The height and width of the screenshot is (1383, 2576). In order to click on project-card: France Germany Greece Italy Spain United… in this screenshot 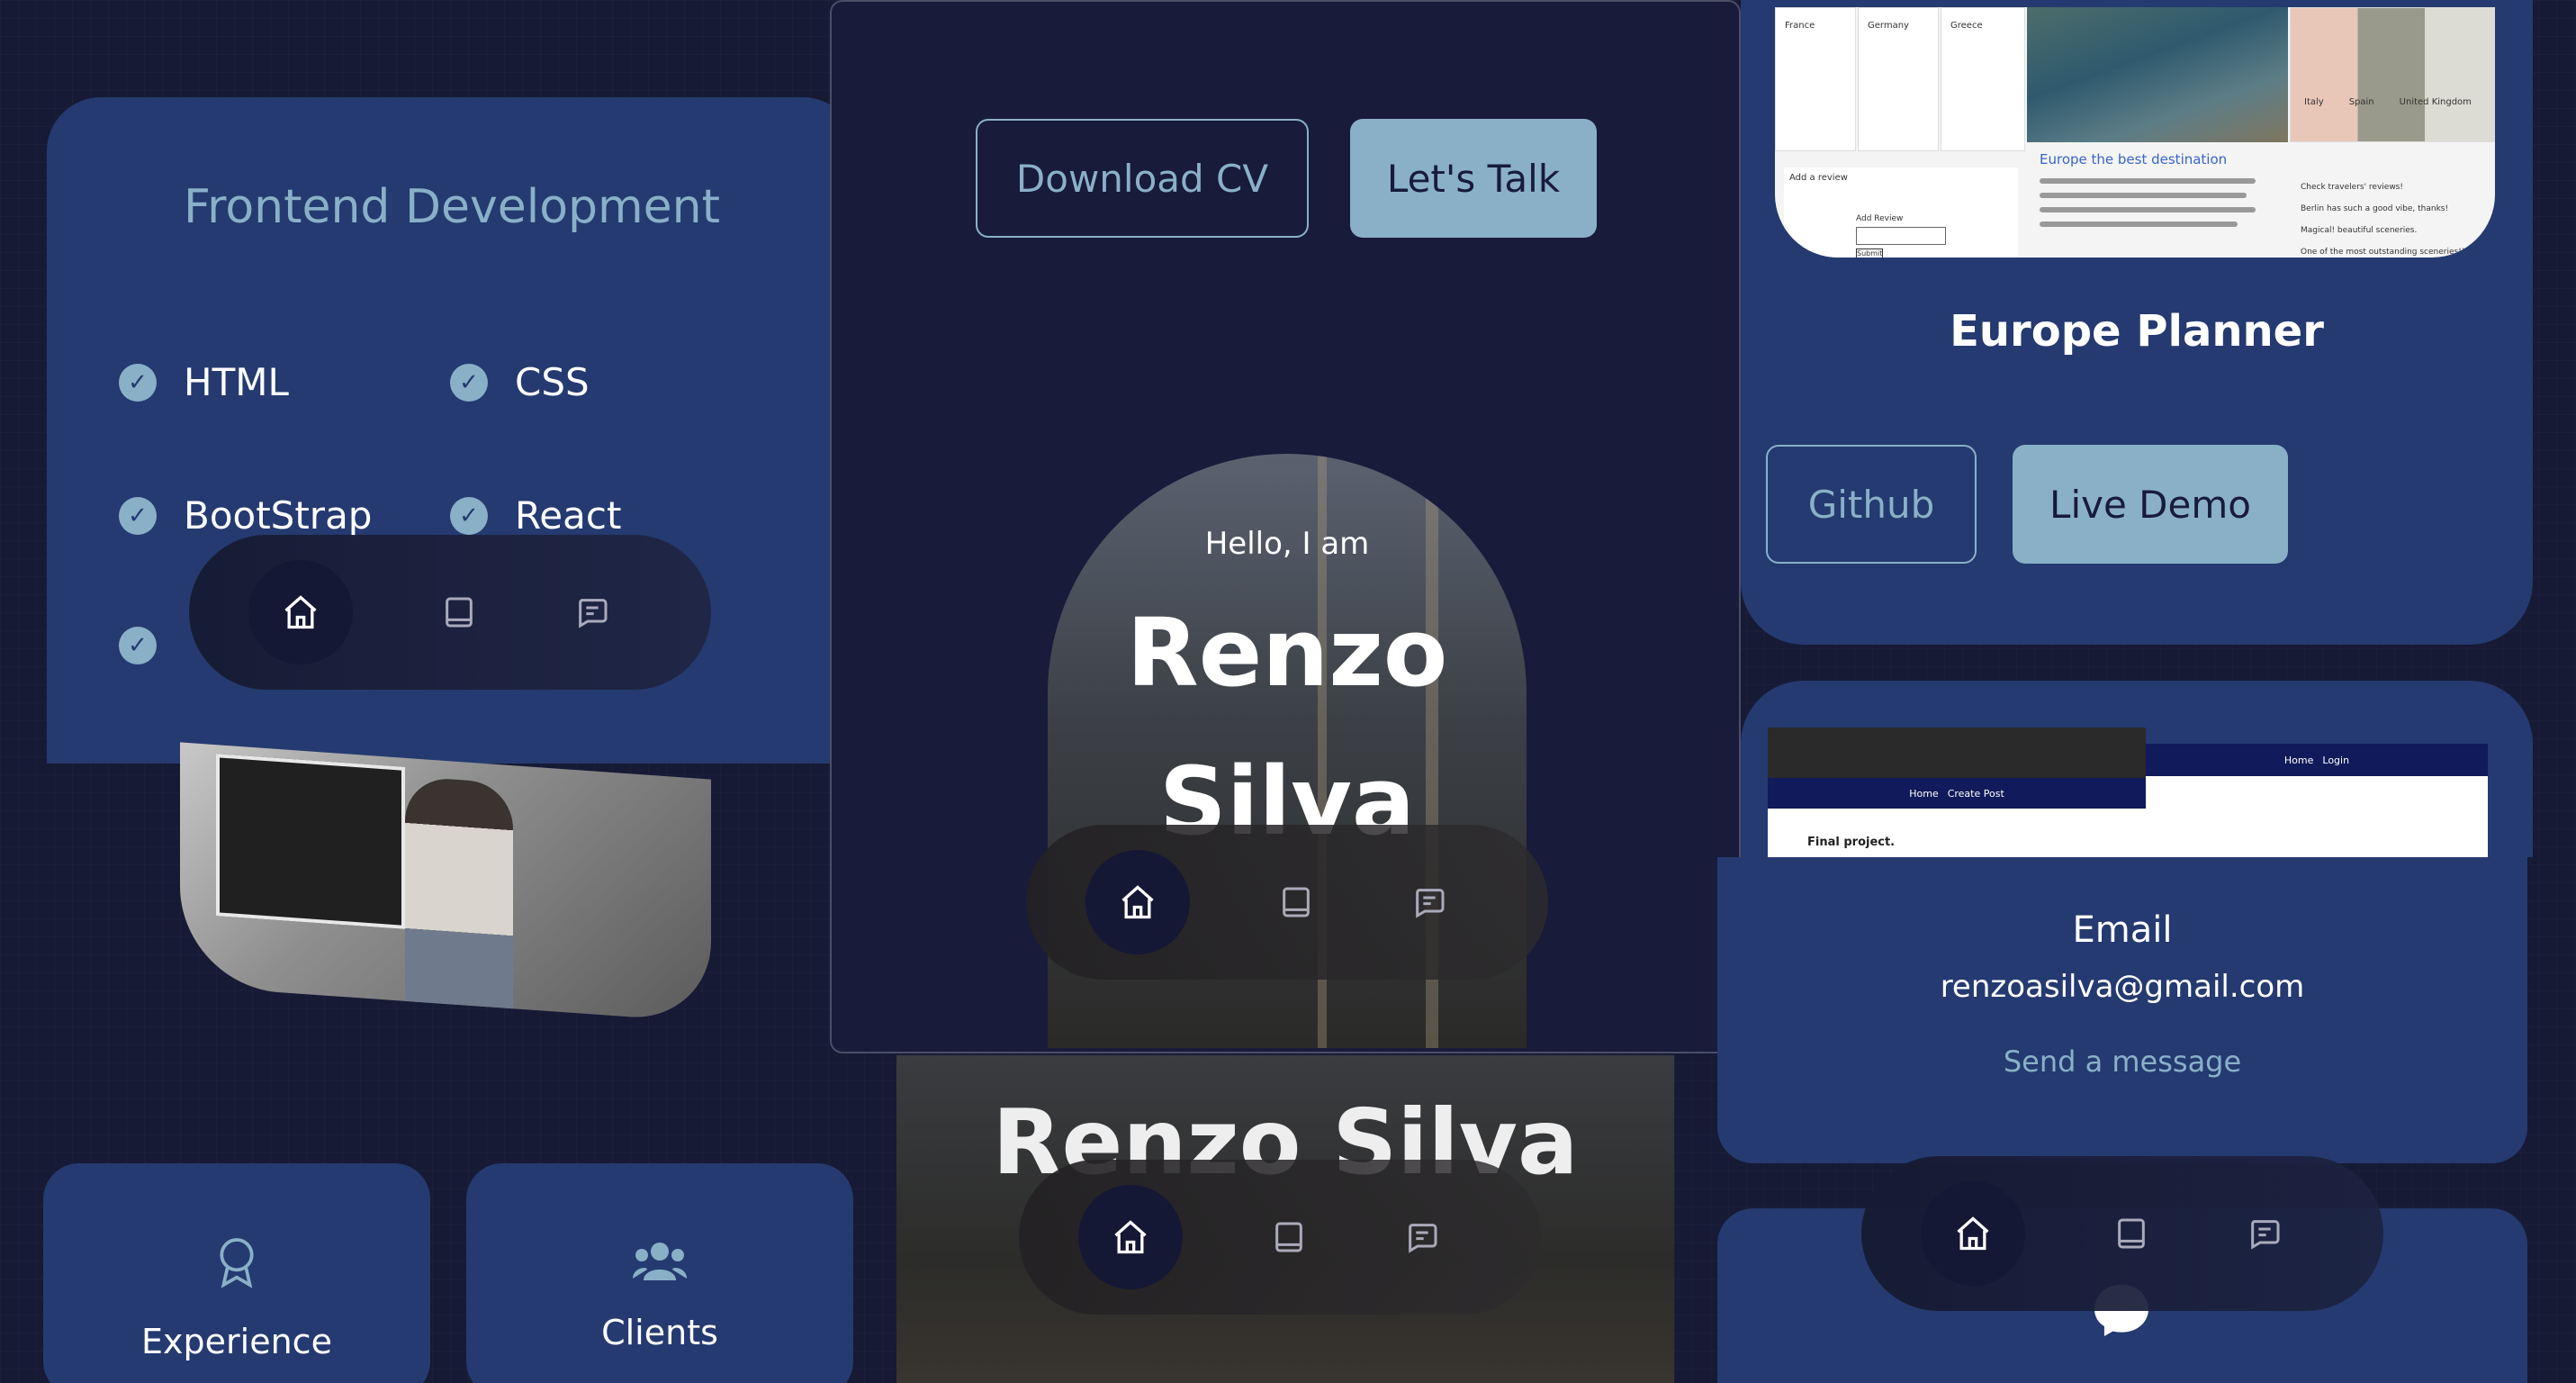, I will do `click(2137, 322)`.